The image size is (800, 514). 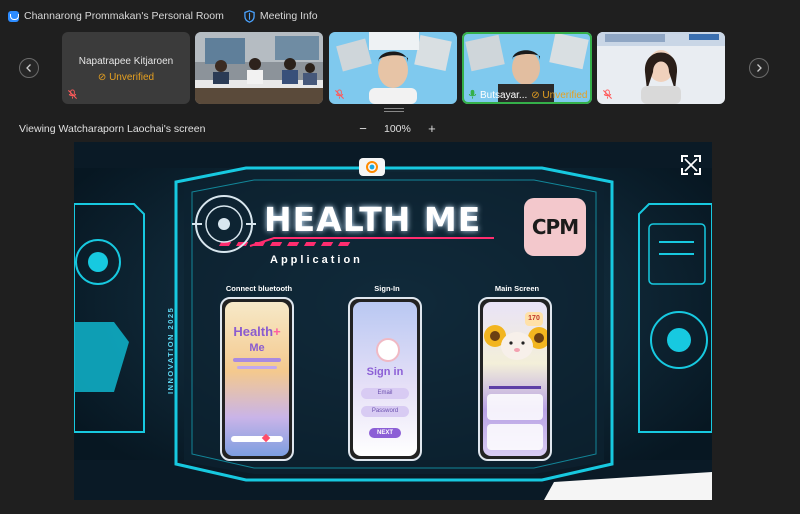 I want to click on mic-on-icon, so click(x=472, y=94).